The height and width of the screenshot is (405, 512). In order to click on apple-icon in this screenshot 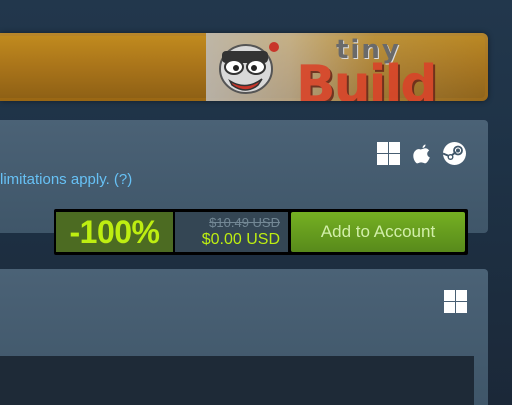, I will do `click(421, 154)`.